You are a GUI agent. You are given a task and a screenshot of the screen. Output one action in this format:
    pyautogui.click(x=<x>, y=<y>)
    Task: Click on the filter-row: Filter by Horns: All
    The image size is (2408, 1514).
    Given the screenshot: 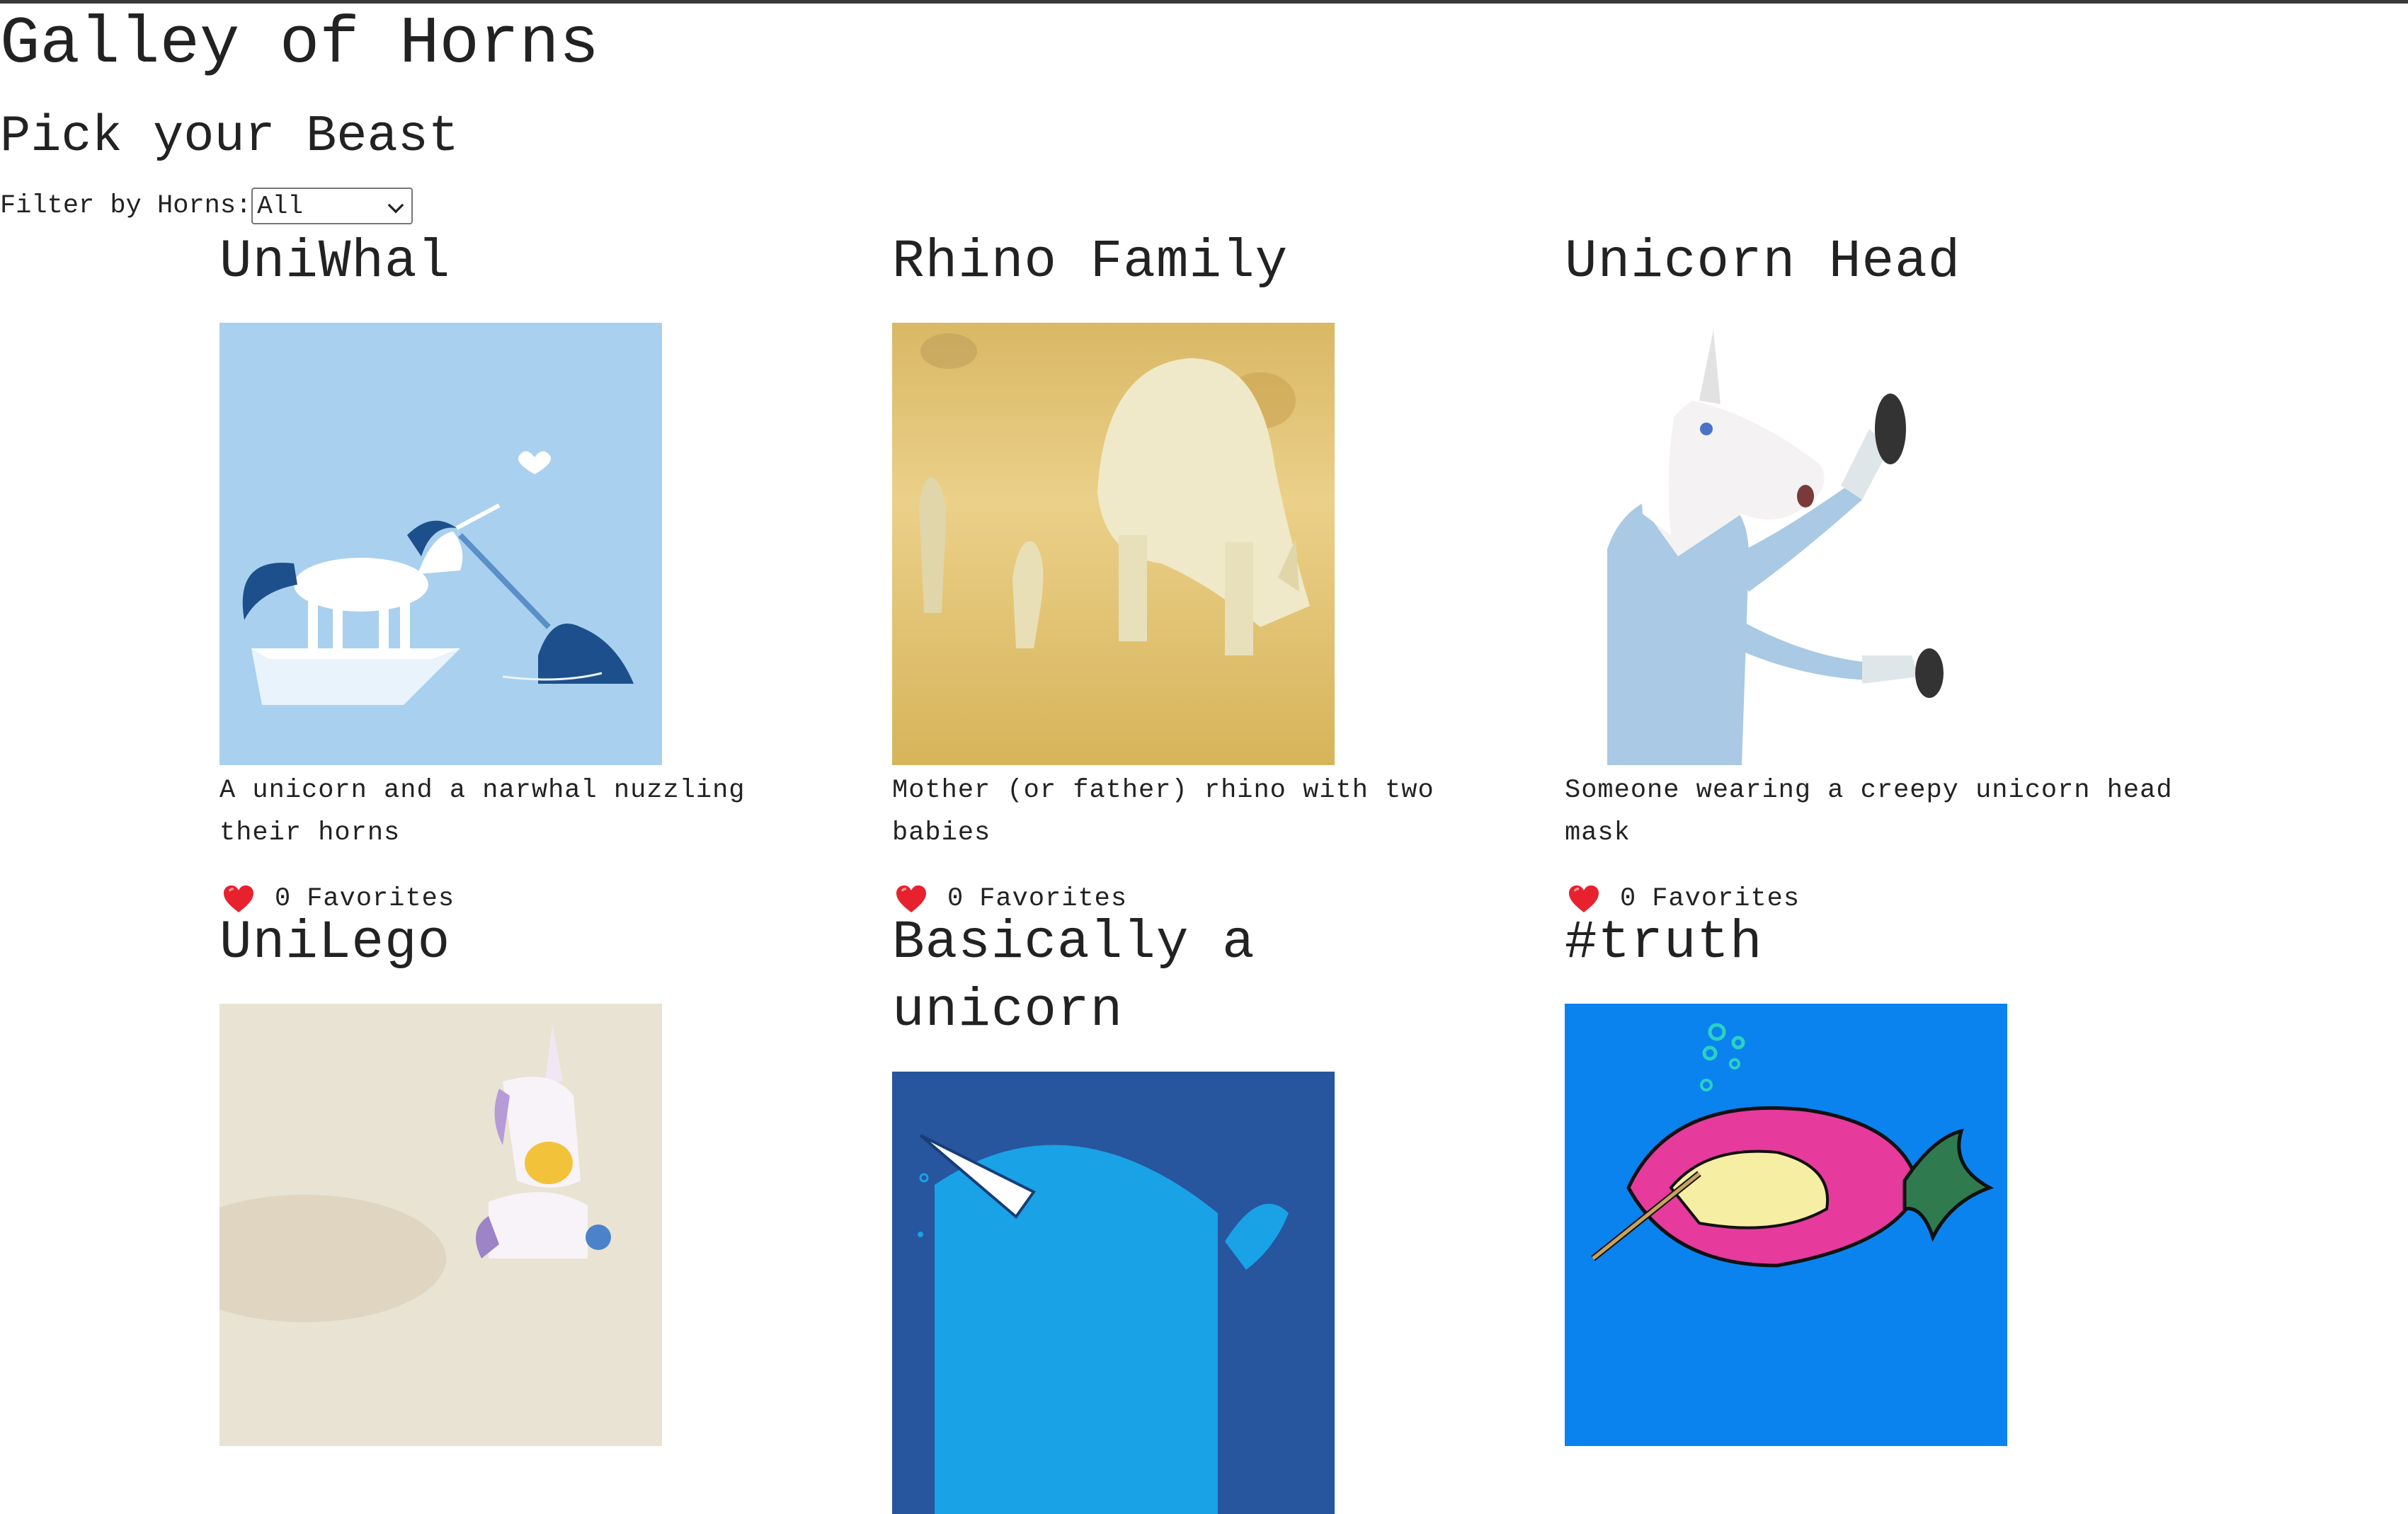 What is the action you would take?
    pyautogui.click(x=206, y=206)
    